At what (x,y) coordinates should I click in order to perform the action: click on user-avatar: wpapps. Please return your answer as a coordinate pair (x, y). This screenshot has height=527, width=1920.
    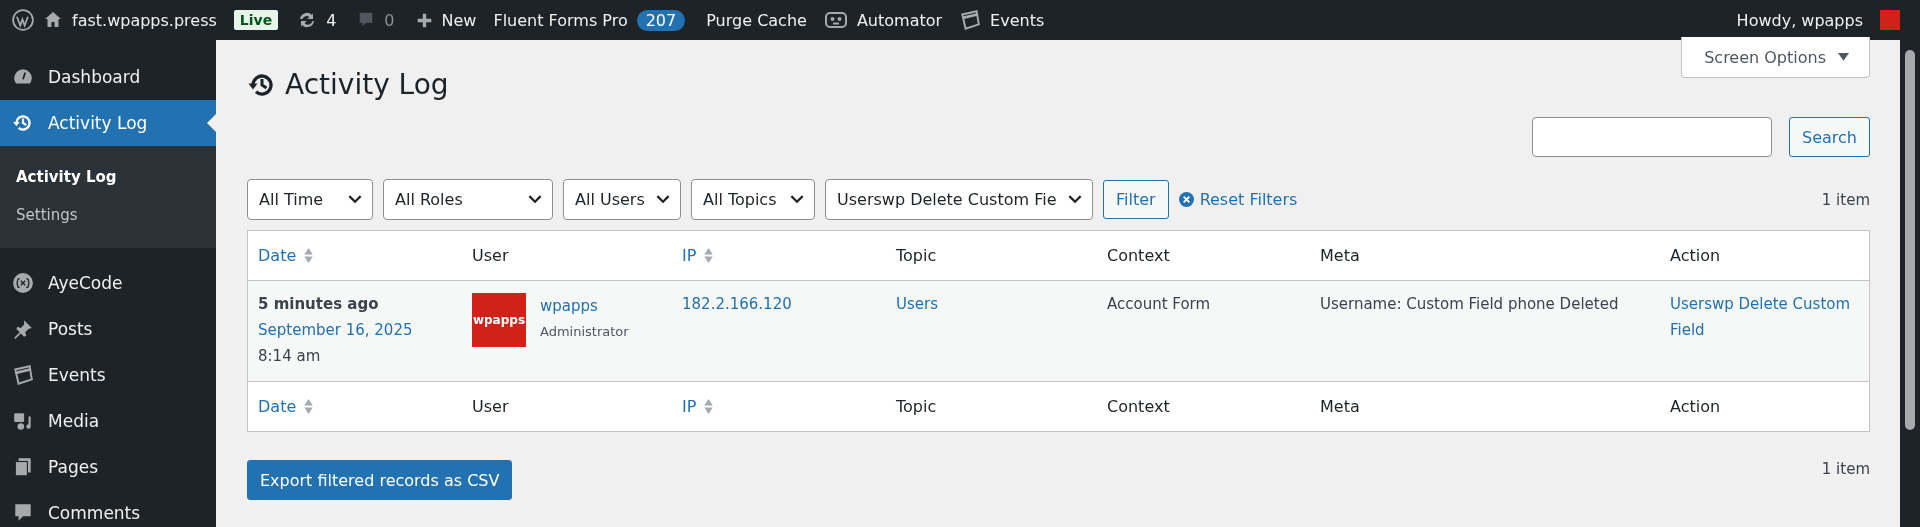
    Looking at the image, I should click on (499, 320).